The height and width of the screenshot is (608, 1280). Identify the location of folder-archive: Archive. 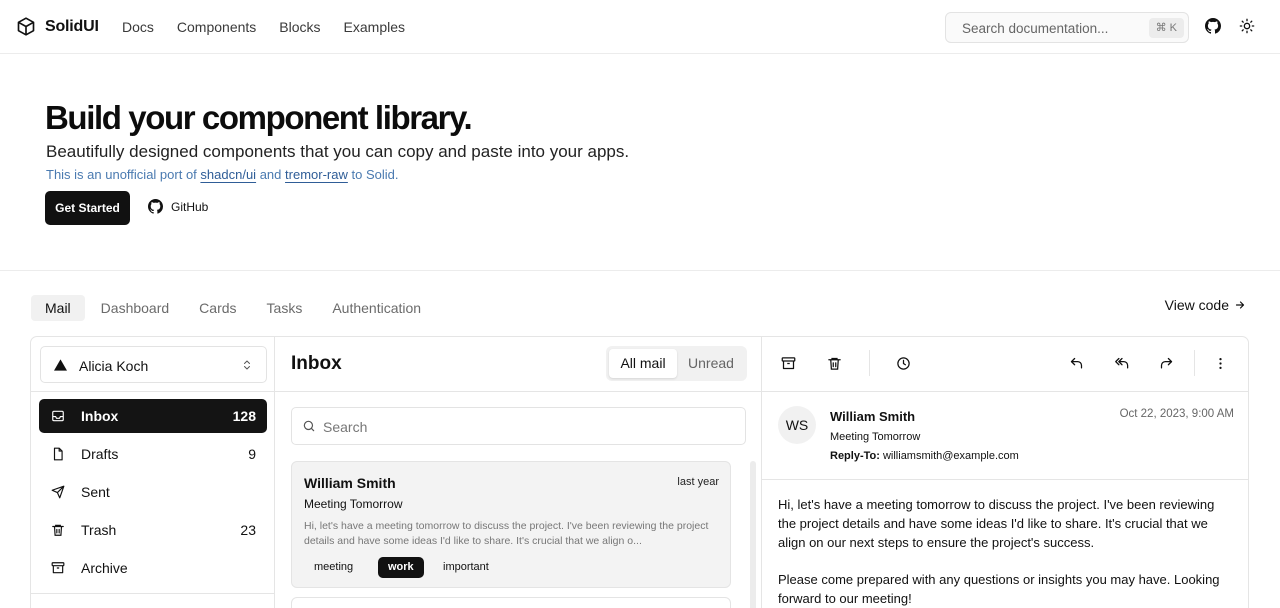
(153, 568).